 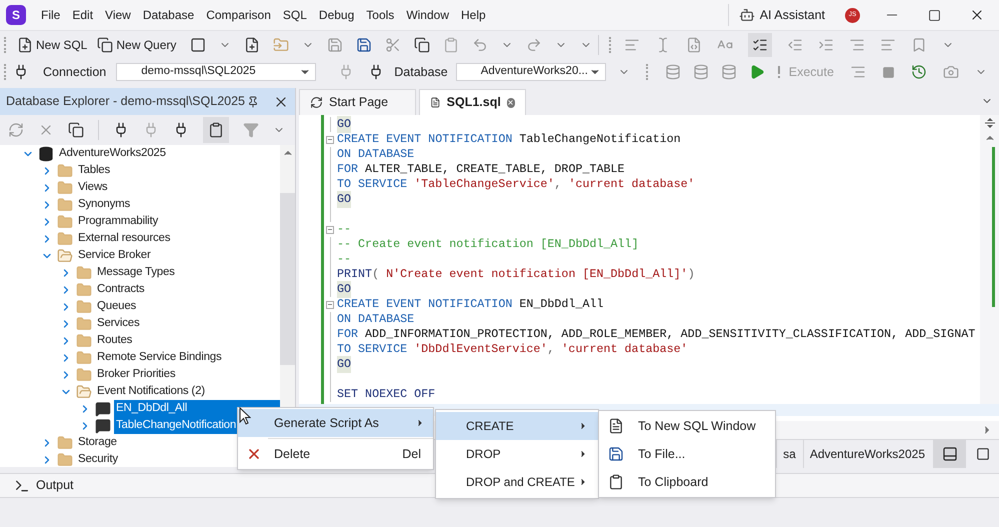 I want to click on speech-bubble-icon, so click(x=103, y=408).